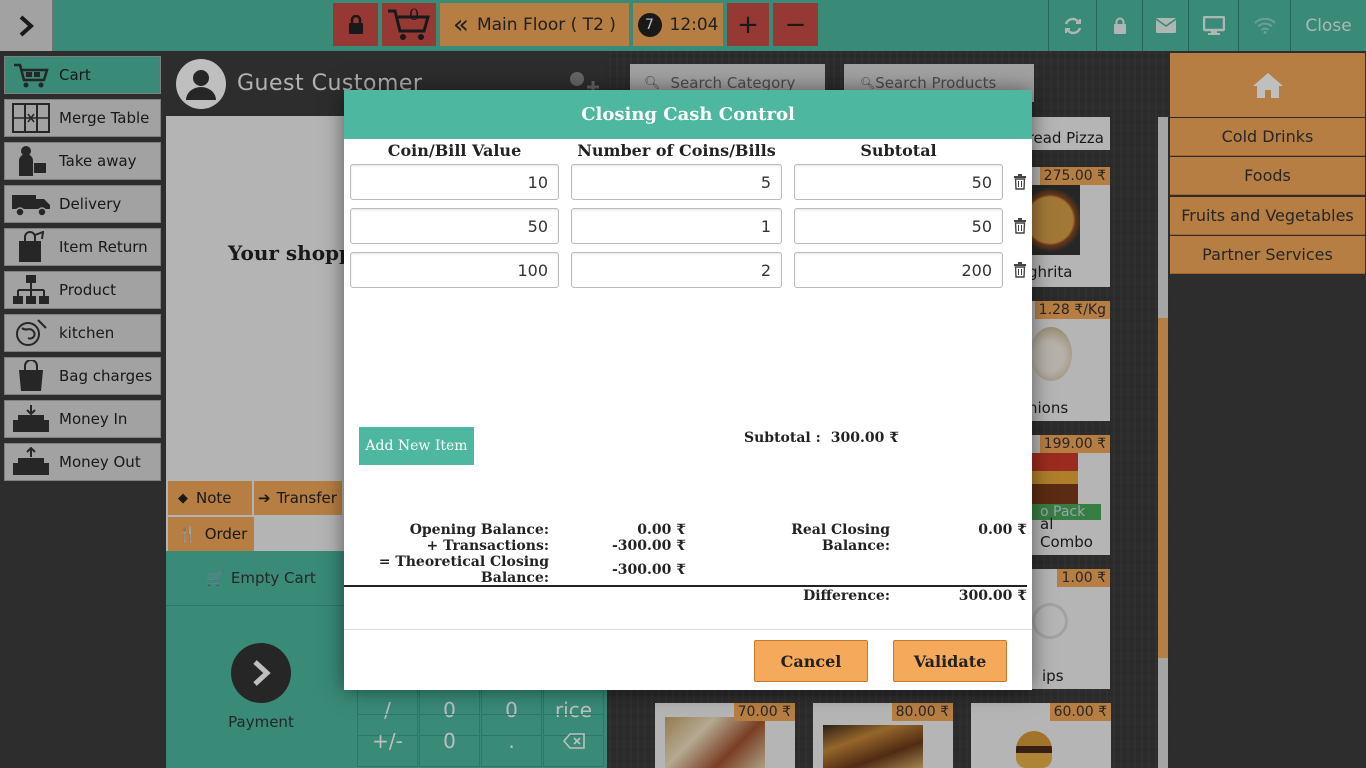 This screenshot has width=1366, height=768. I want to click on difference-label: Difference:, so click(846, 596).